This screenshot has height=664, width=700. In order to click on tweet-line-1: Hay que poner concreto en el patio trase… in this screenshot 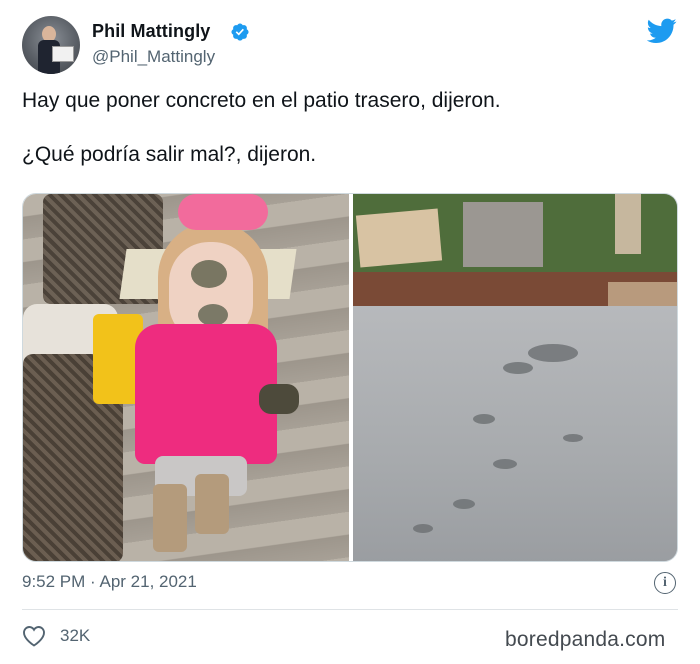, I will do `click(261, 100)`.